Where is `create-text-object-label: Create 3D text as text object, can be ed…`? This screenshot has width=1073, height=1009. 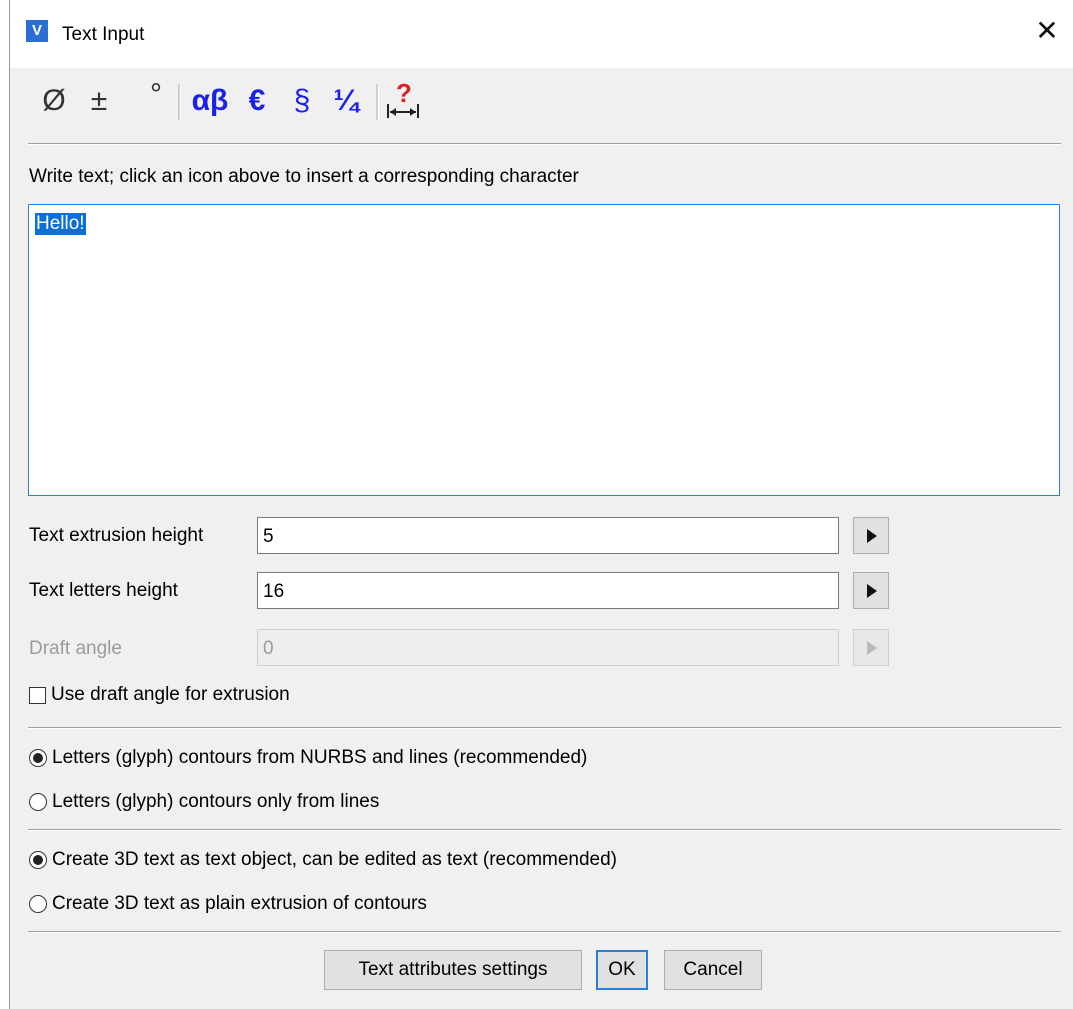
create-text-object-label: Create 3D text as text object, can be ed… is located at coordinates (335, 859).